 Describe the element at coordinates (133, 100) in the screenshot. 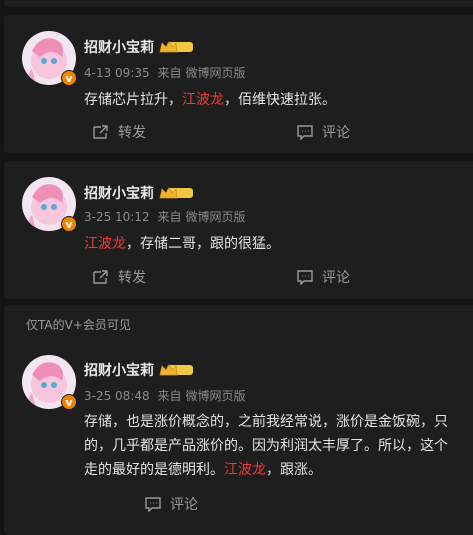

I see `text-segment: 存储芯片拉升，` at that location.